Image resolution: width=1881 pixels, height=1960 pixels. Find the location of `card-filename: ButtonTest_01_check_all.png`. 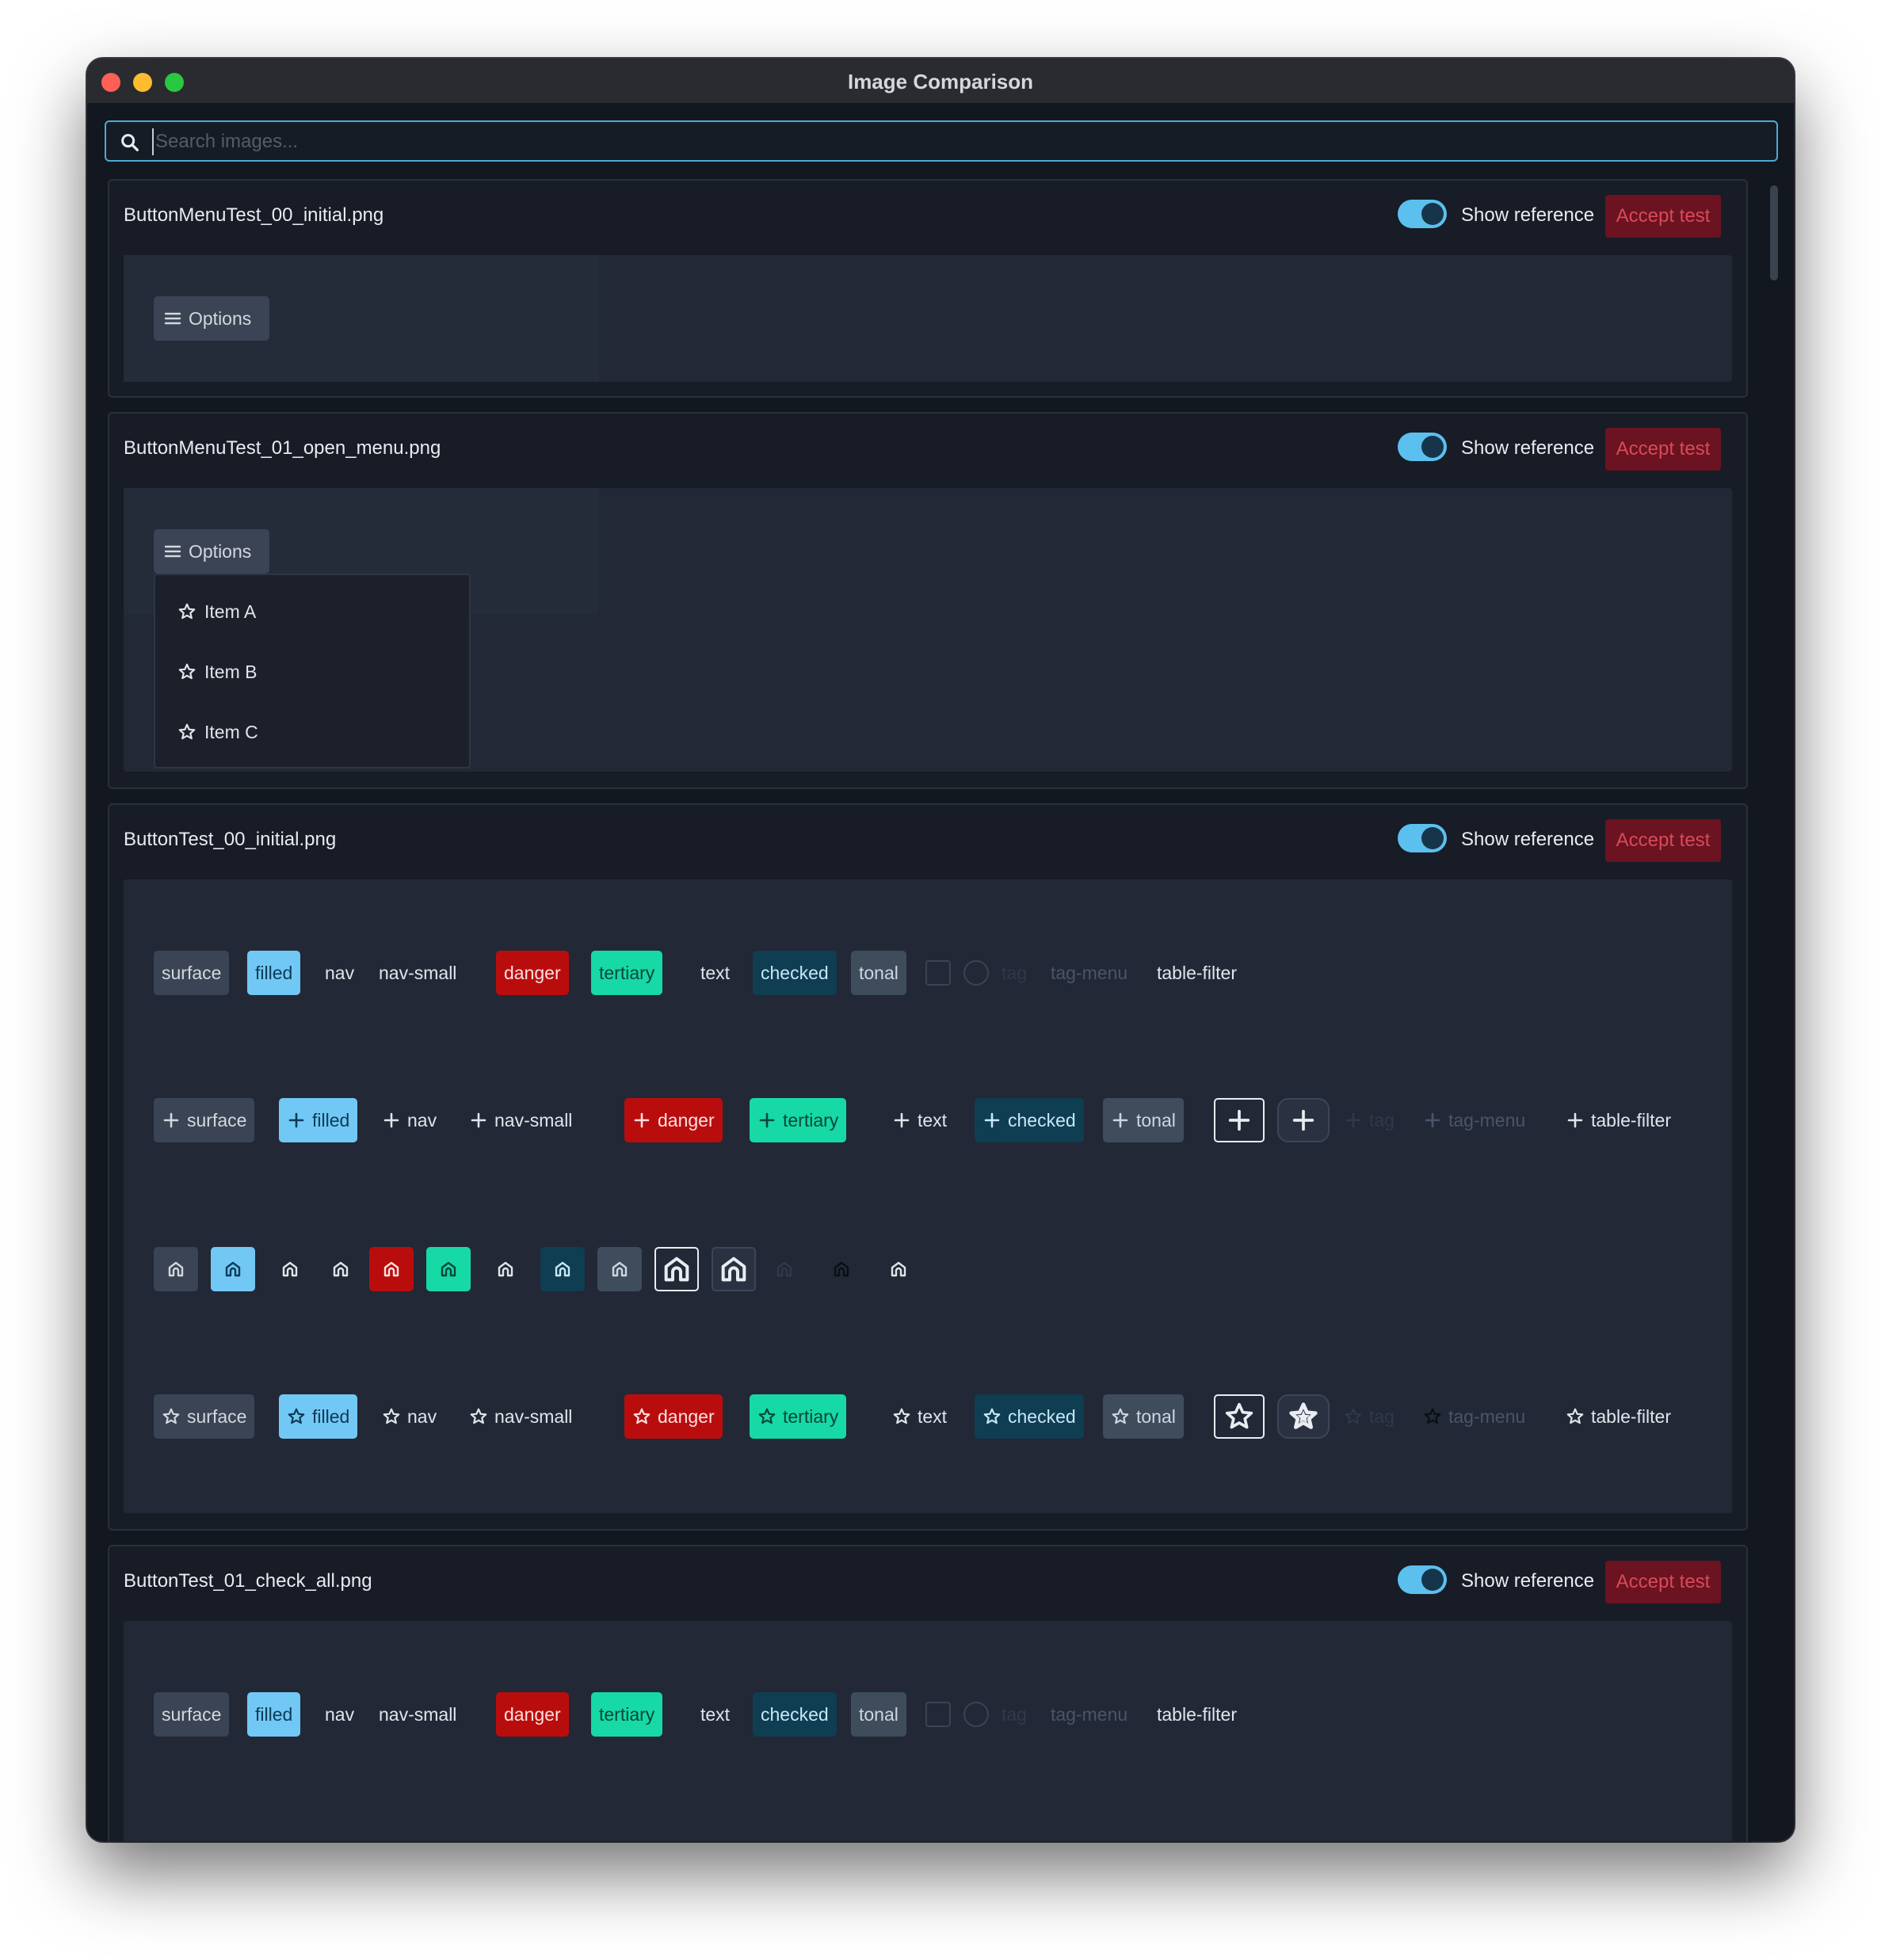

card-filename: ButtonTest_01_check_all.png is located at coordinates (248, 1581).